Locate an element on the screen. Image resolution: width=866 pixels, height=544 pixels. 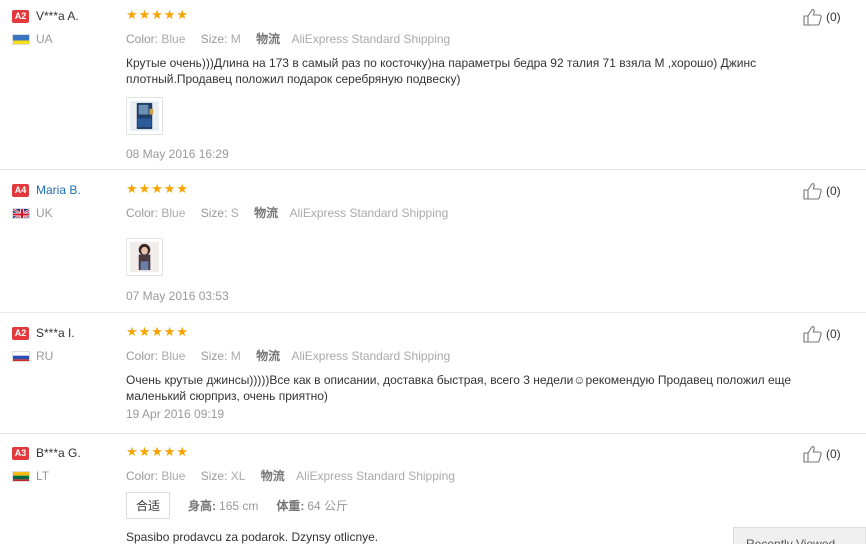
reviewer-info: A3 B***a G. LT is located at coordinates (62, 464).